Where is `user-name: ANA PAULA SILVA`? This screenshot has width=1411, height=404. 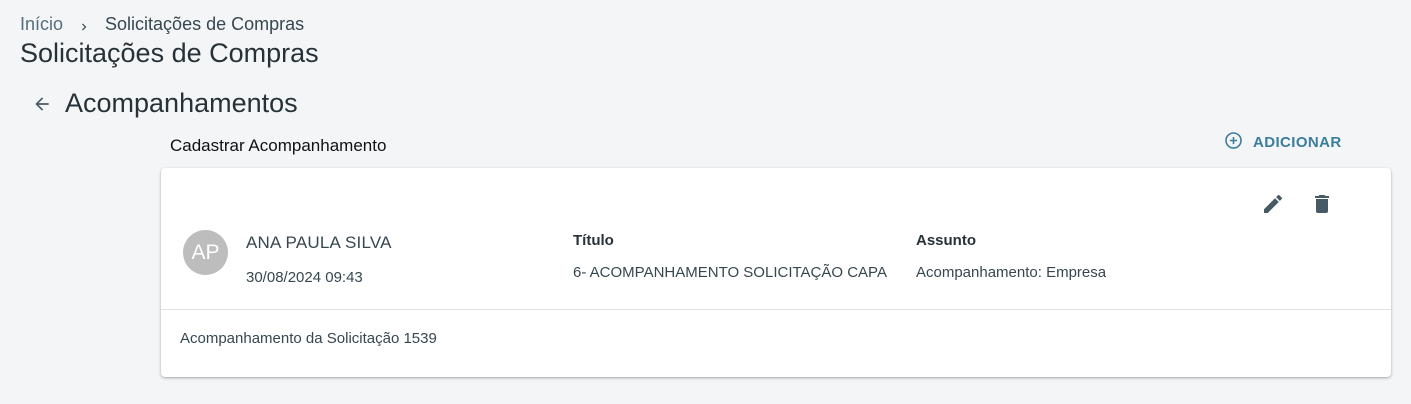 user-name: ANA PAULA SILVA is located at coordinates (319, 242).